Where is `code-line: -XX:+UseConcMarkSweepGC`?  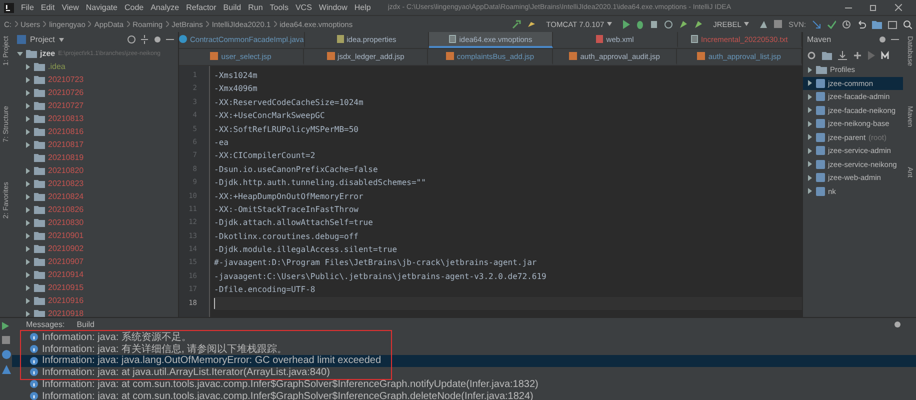 code-line: -XX:+UseConcMarkSweepGC is located at coordinates (269, 115).